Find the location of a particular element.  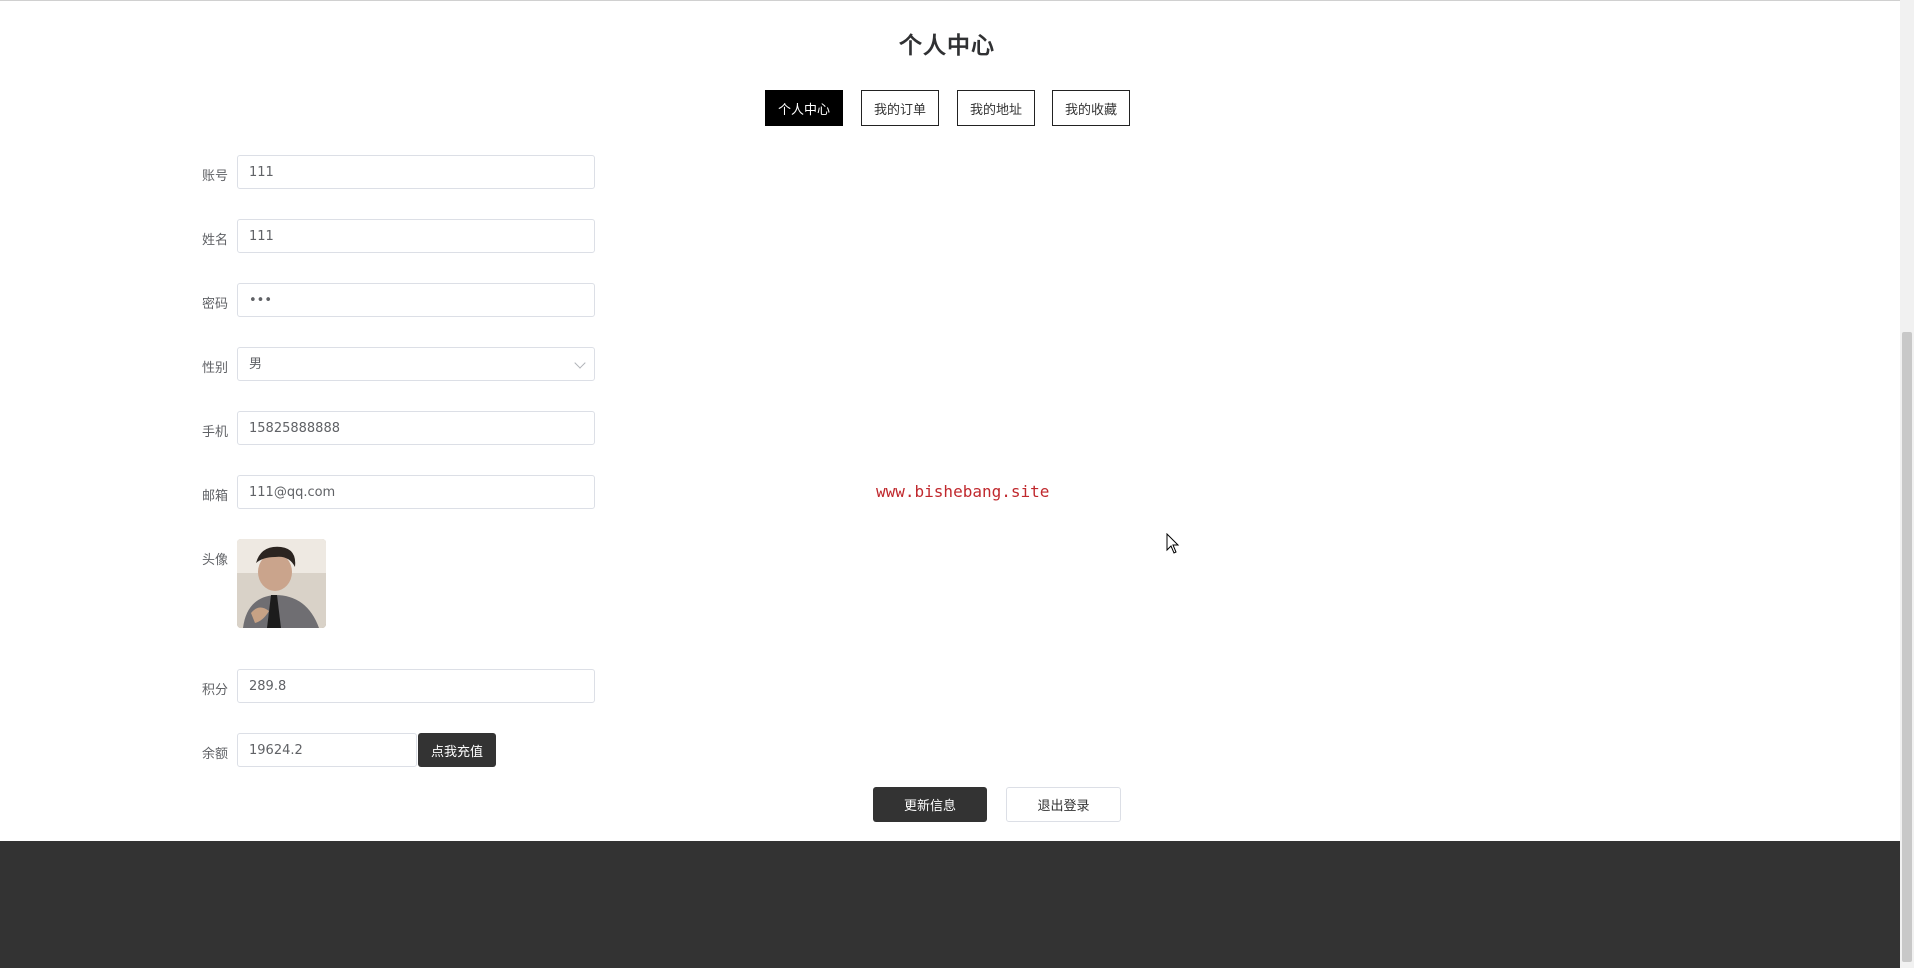

page-title: 个人中心 is located at coordinates (947, 46).